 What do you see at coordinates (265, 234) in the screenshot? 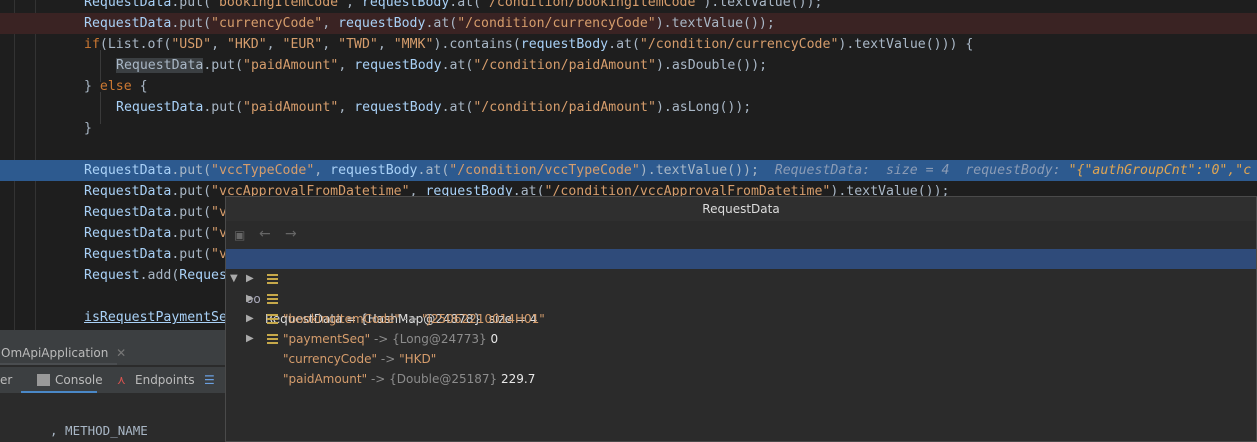
I see `back-arrow-icon: ←` at bounding box center [265, 234].